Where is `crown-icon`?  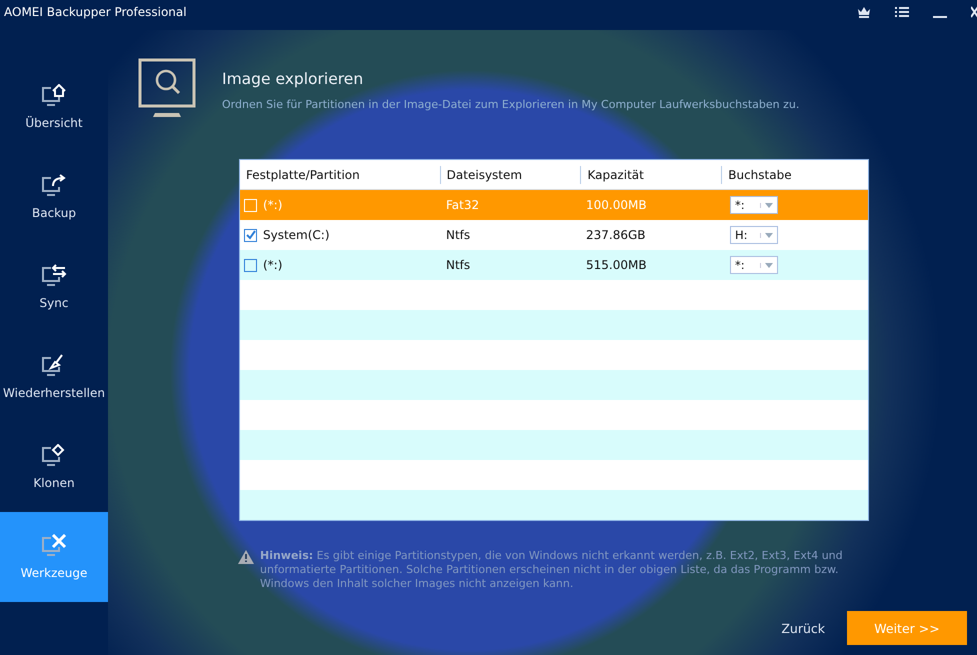 crown-icon is located at coordinates (864, 12).